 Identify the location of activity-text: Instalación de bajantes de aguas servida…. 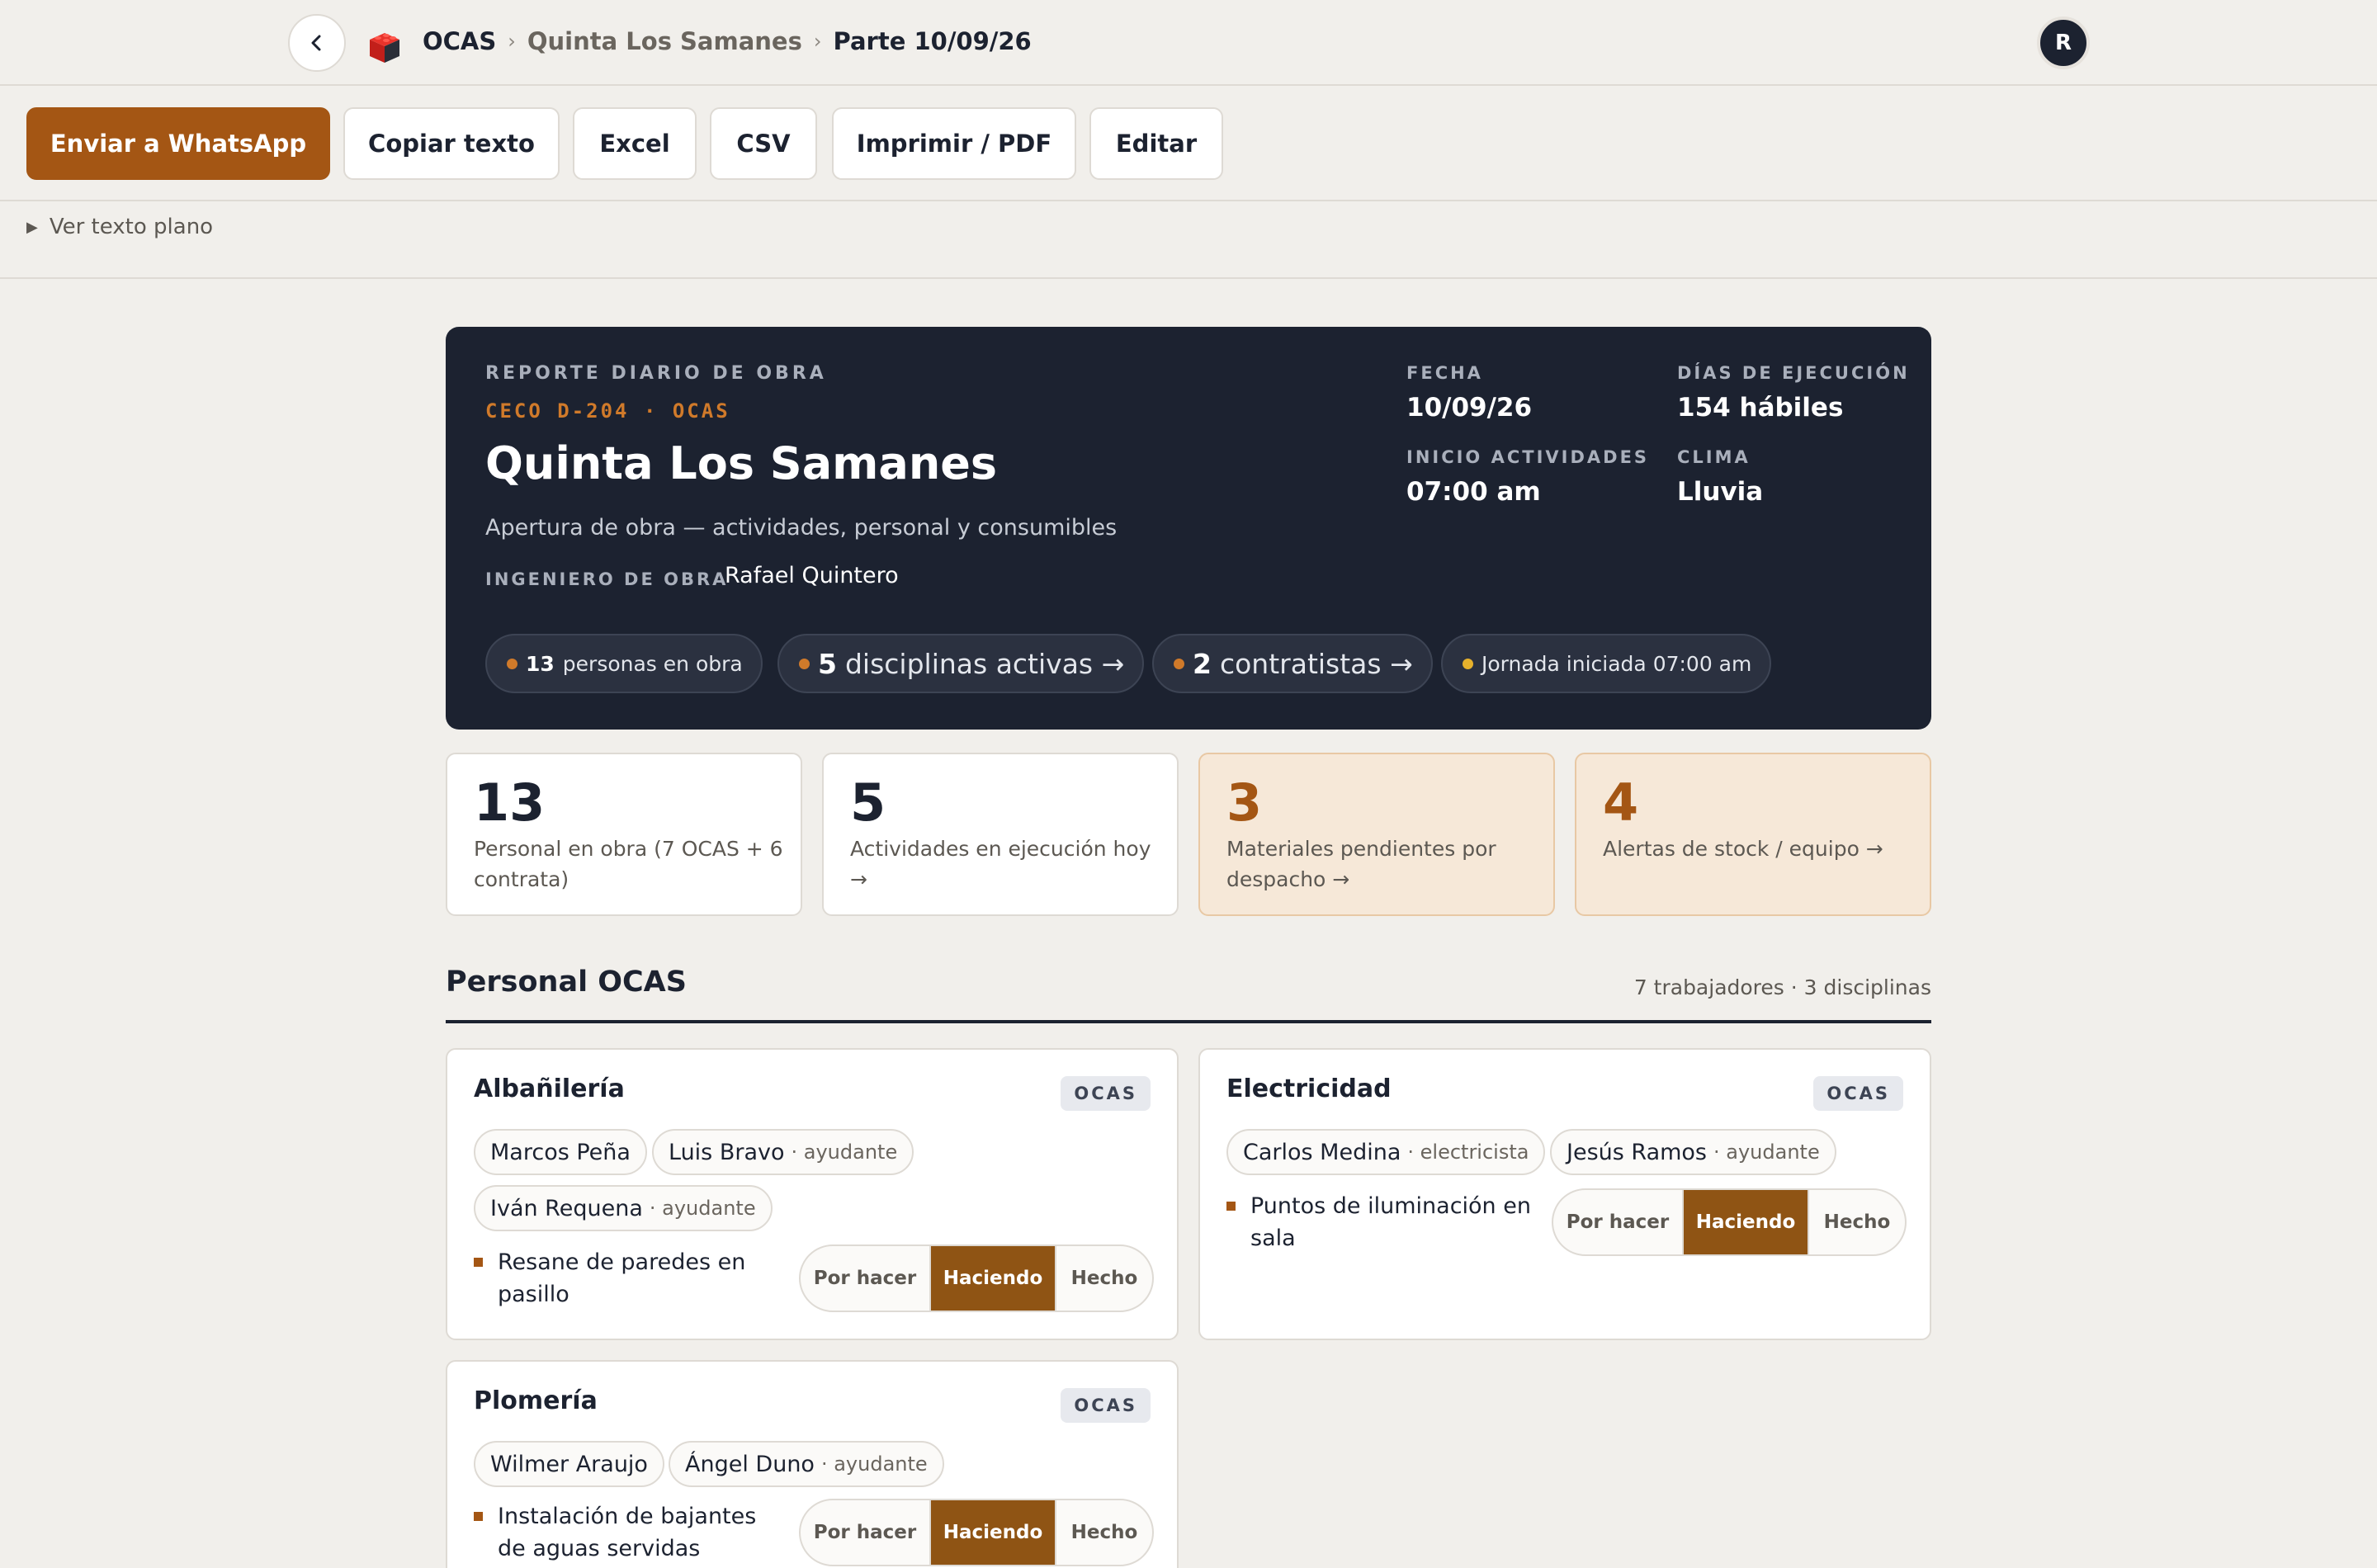
(627, 1532).